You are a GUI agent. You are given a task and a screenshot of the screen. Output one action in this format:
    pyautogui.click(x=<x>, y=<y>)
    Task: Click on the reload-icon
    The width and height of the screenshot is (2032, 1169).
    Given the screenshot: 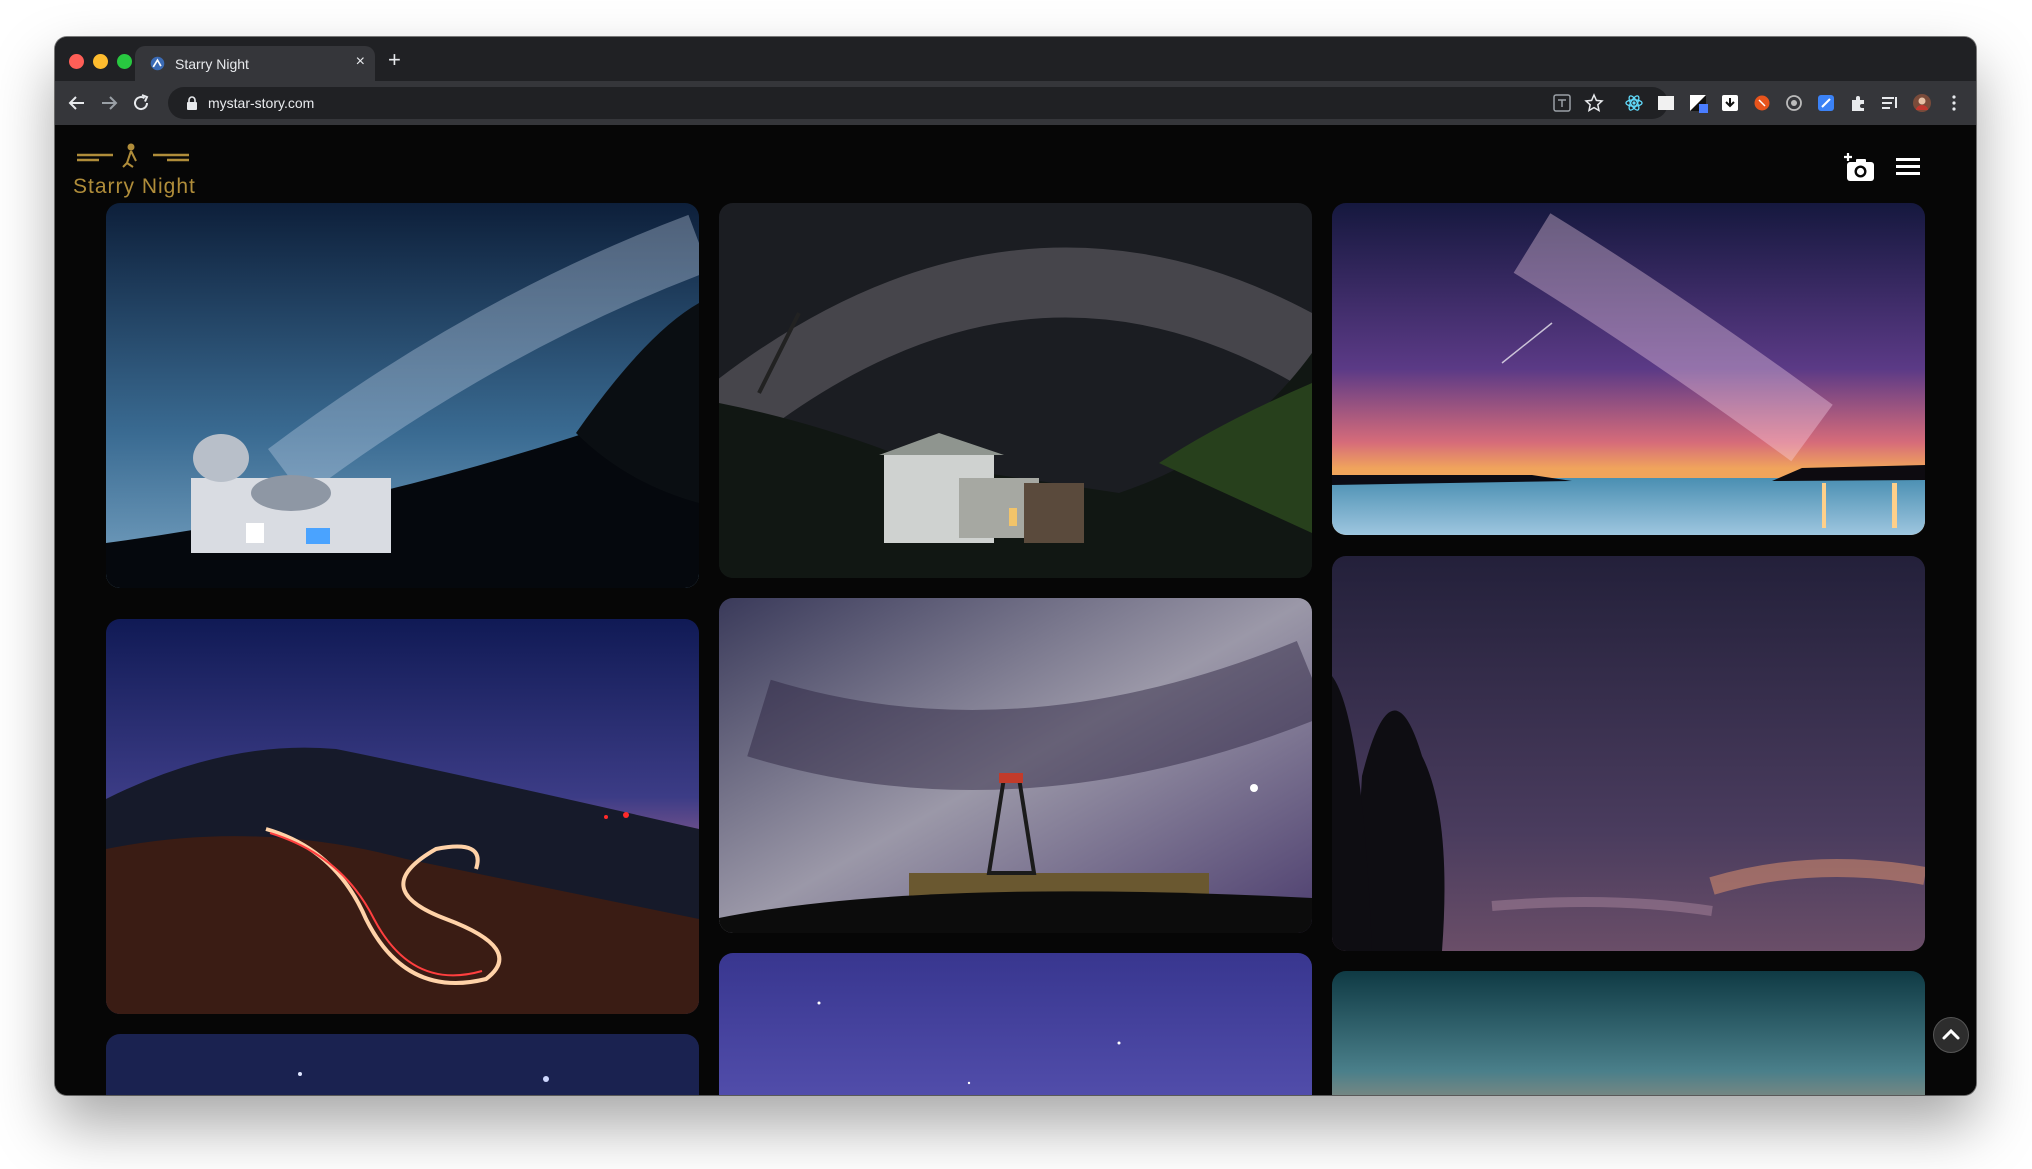 What is the action you would take?
    pyautogui.click(x=141, y=103)
    